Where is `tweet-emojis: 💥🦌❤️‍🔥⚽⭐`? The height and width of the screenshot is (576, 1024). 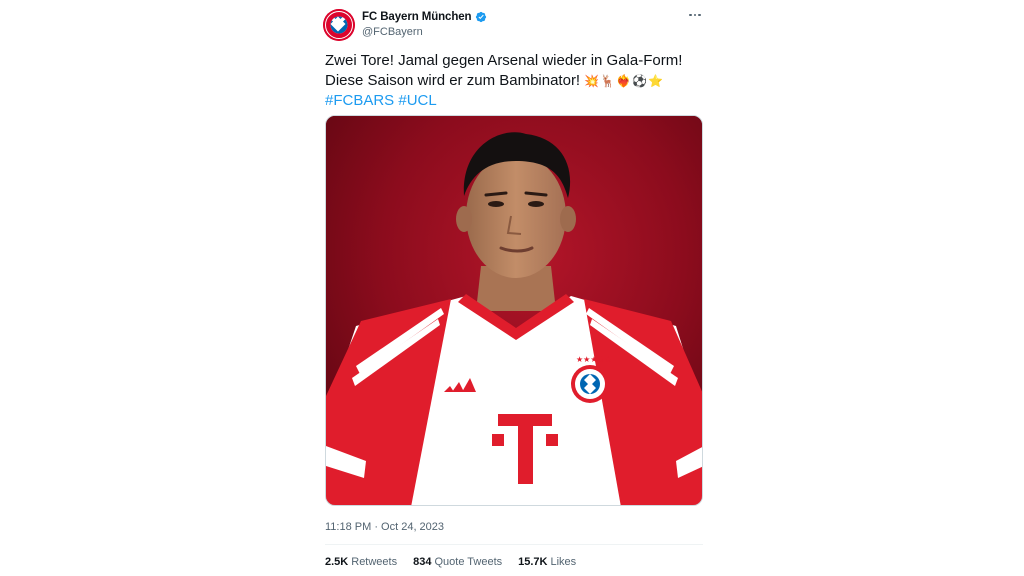
tweet-emojis: 💥🦌❤️‍🔥⚽⭐ is located at coordinates (624, 81).